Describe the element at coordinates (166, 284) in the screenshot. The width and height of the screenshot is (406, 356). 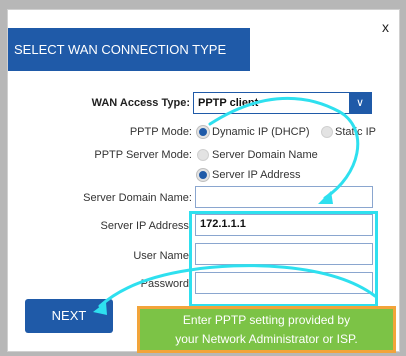
I see `password-label: Password:` at that location.